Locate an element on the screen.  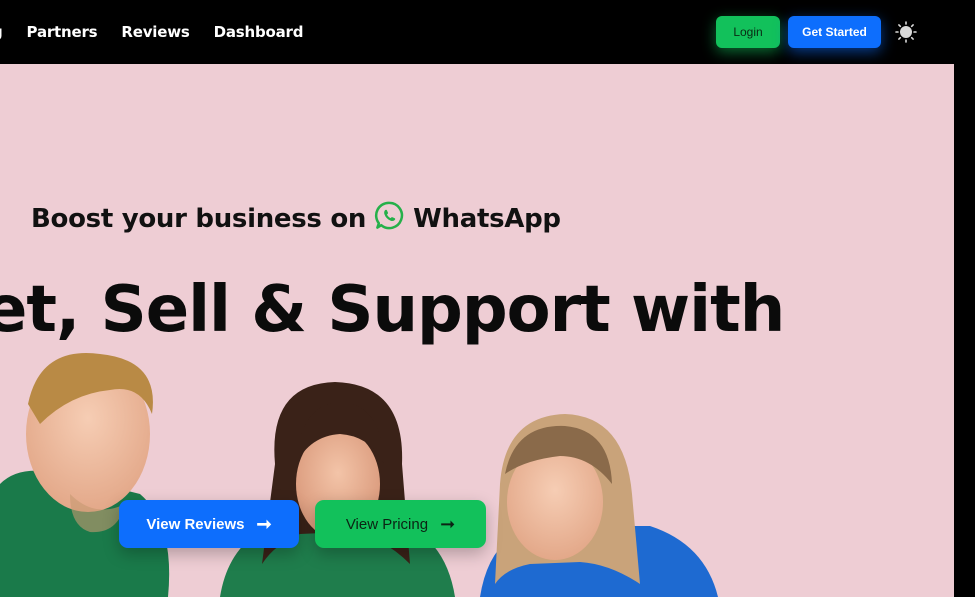
whatsapp-icon is located at coordinates (389, 219).